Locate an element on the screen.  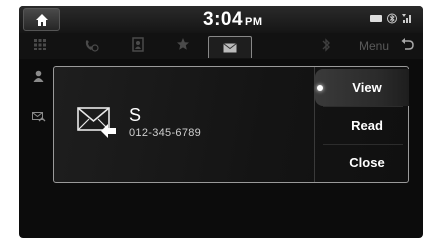
clock: 3:04 PM is located at coordinates (233, 20).